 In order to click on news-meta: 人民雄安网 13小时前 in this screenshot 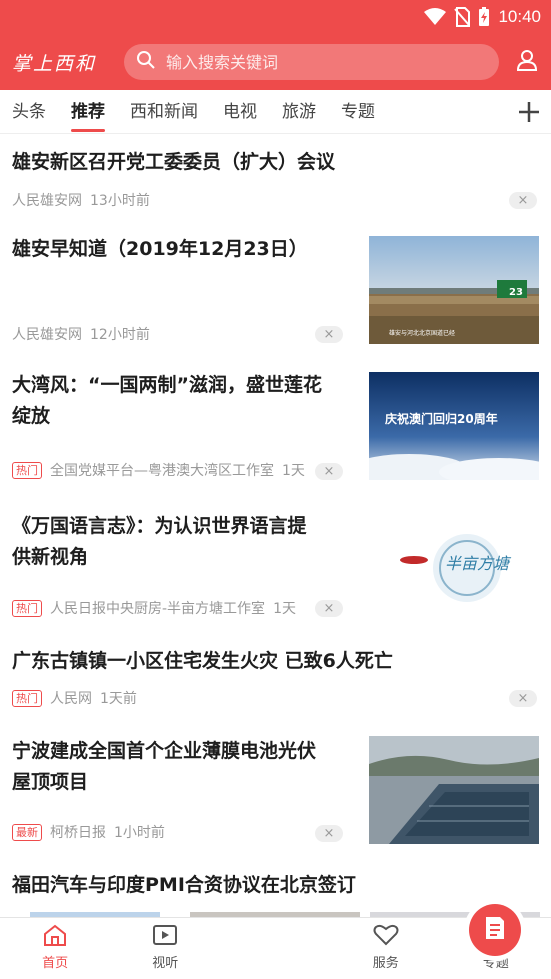, I will do `click(81, 200)`.